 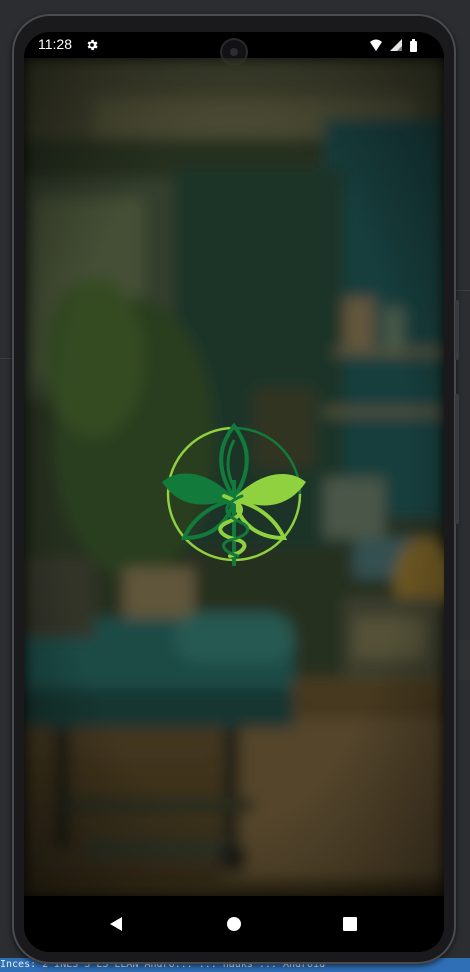 I want to click on home-icon, so click(x=234, y=924).